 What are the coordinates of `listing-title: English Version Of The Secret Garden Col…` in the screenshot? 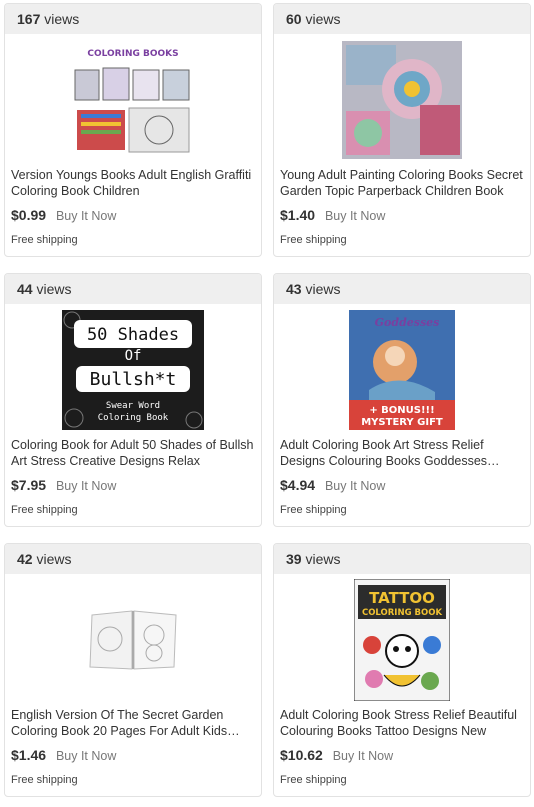 It's located at (133, 724).